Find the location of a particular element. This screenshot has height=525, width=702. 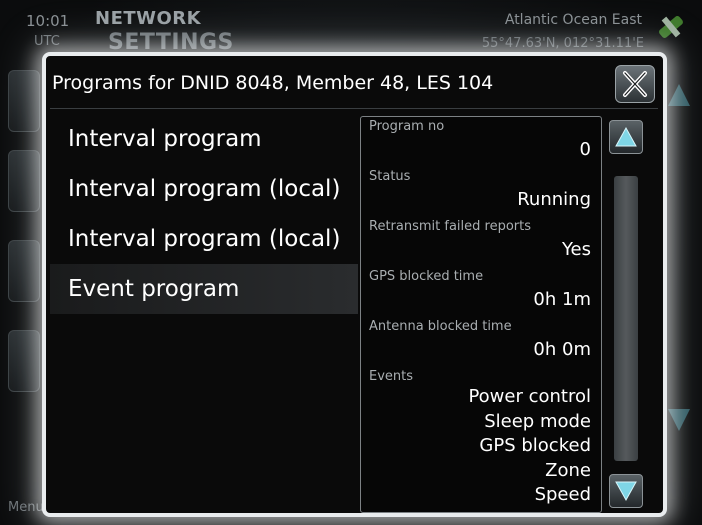

event-item: Zone is located at coordinates (568, 470).